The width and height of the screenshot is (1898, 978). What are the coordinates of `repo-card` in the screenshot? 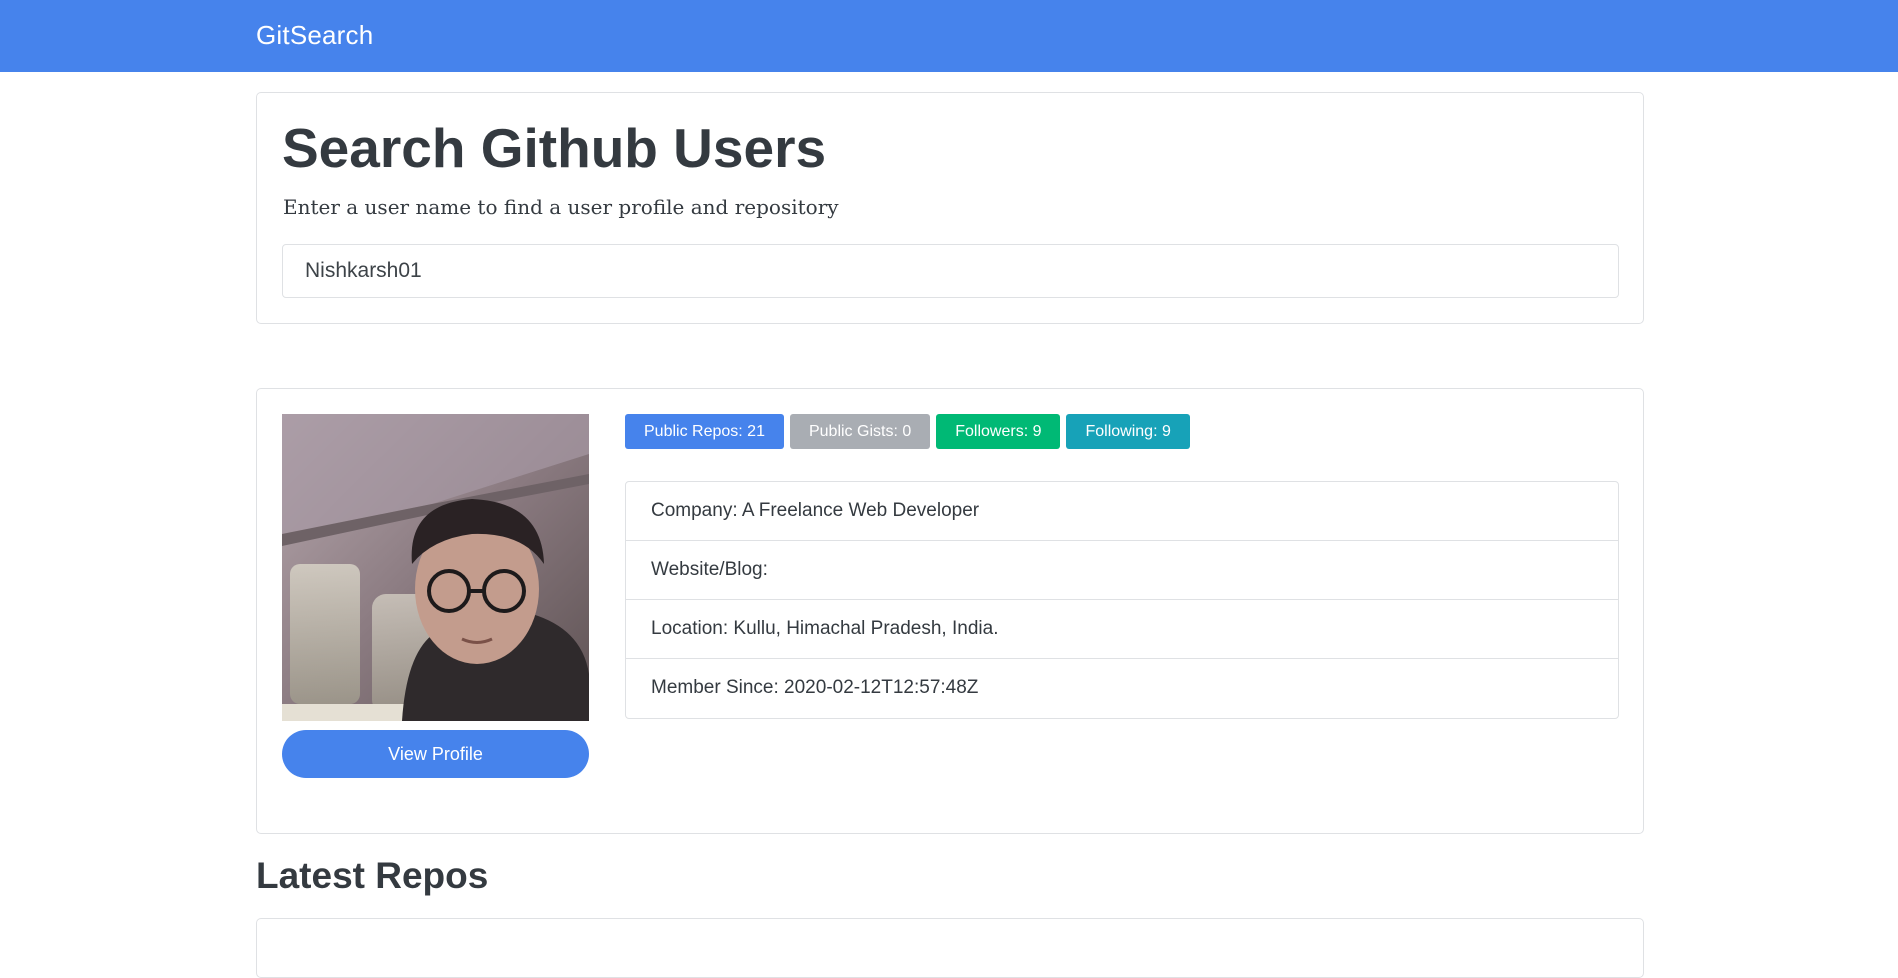 It's located at (950, 948).